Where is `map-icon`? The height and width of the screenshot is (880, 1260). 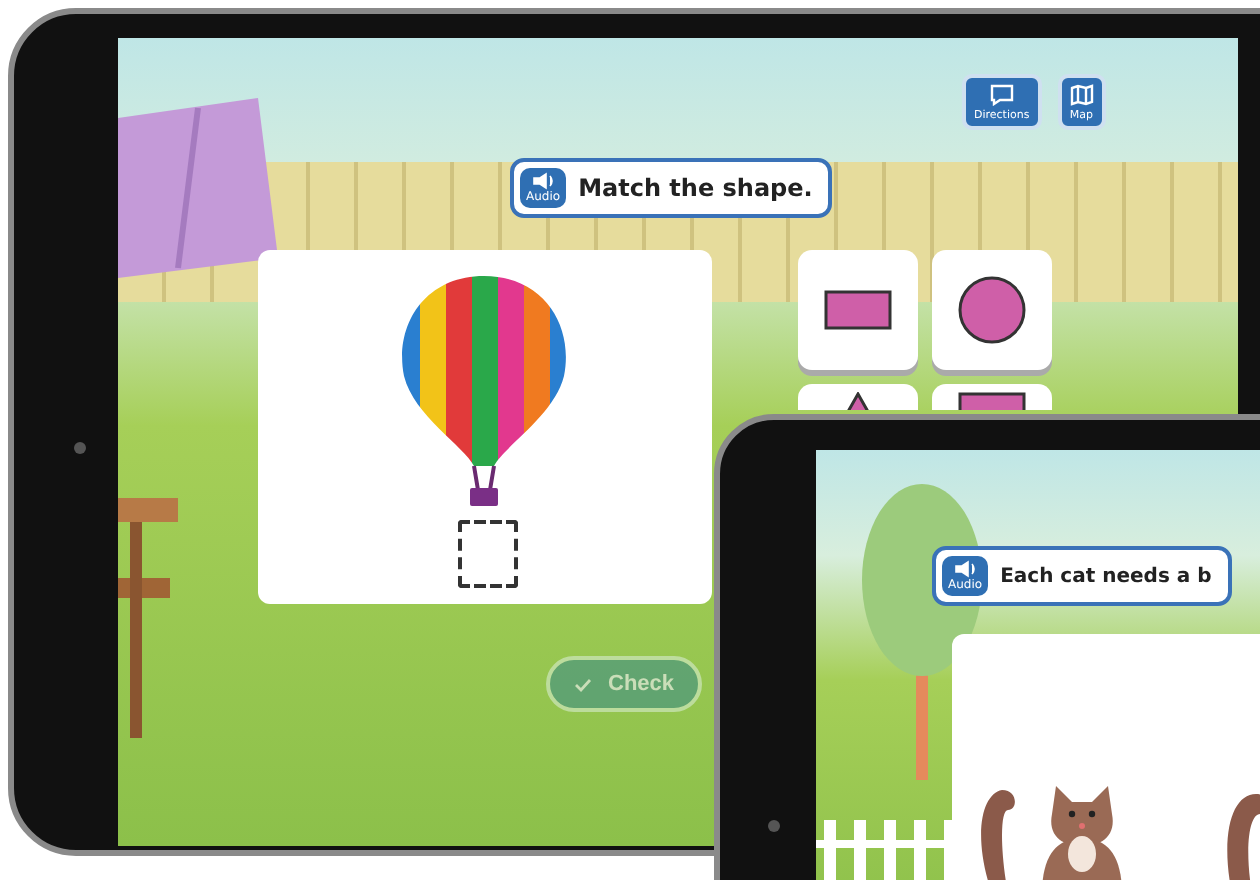 map-icon is located at coordinates (1081, 94).